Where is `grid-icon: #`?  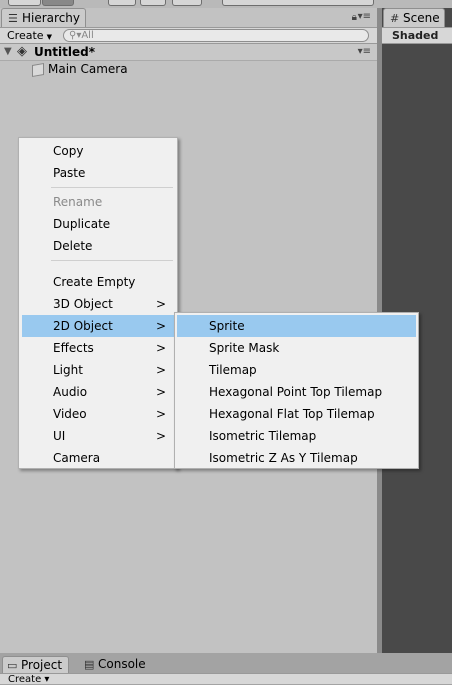
grid-icon: # is located at coordinates (395, 18).